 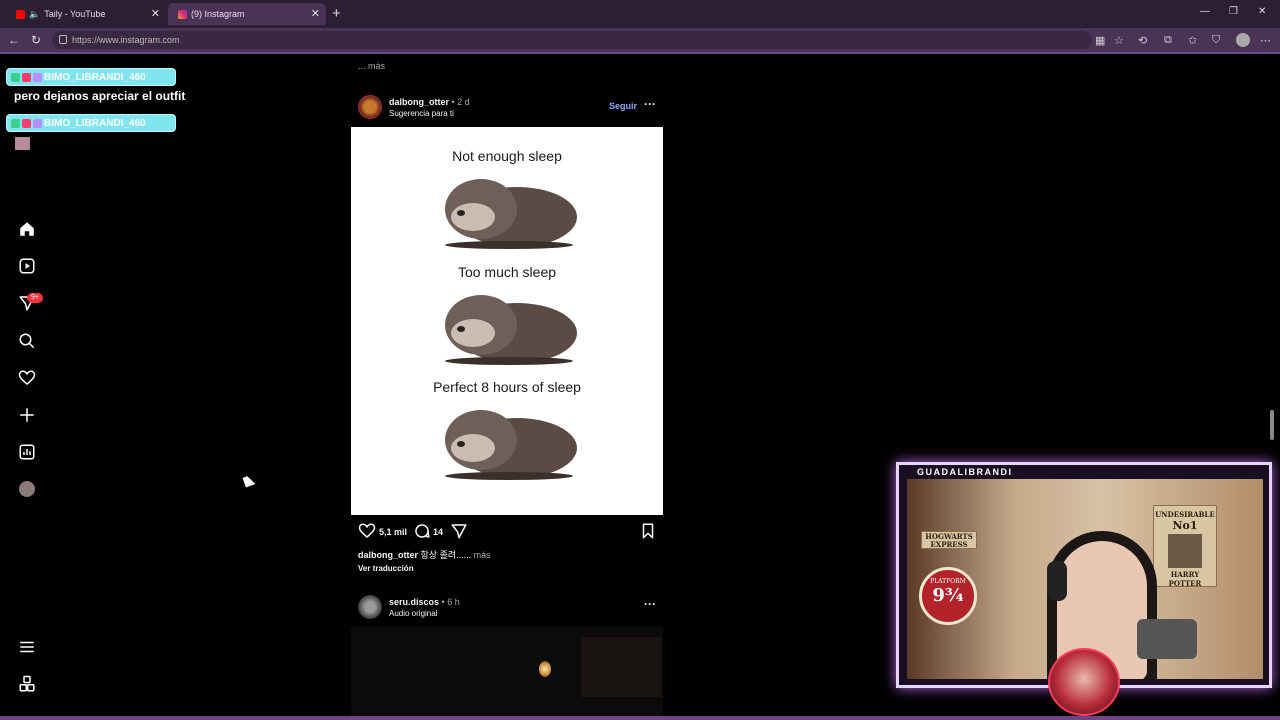 I want to click on profile-avatar-icon, so click(x=27, y=489).